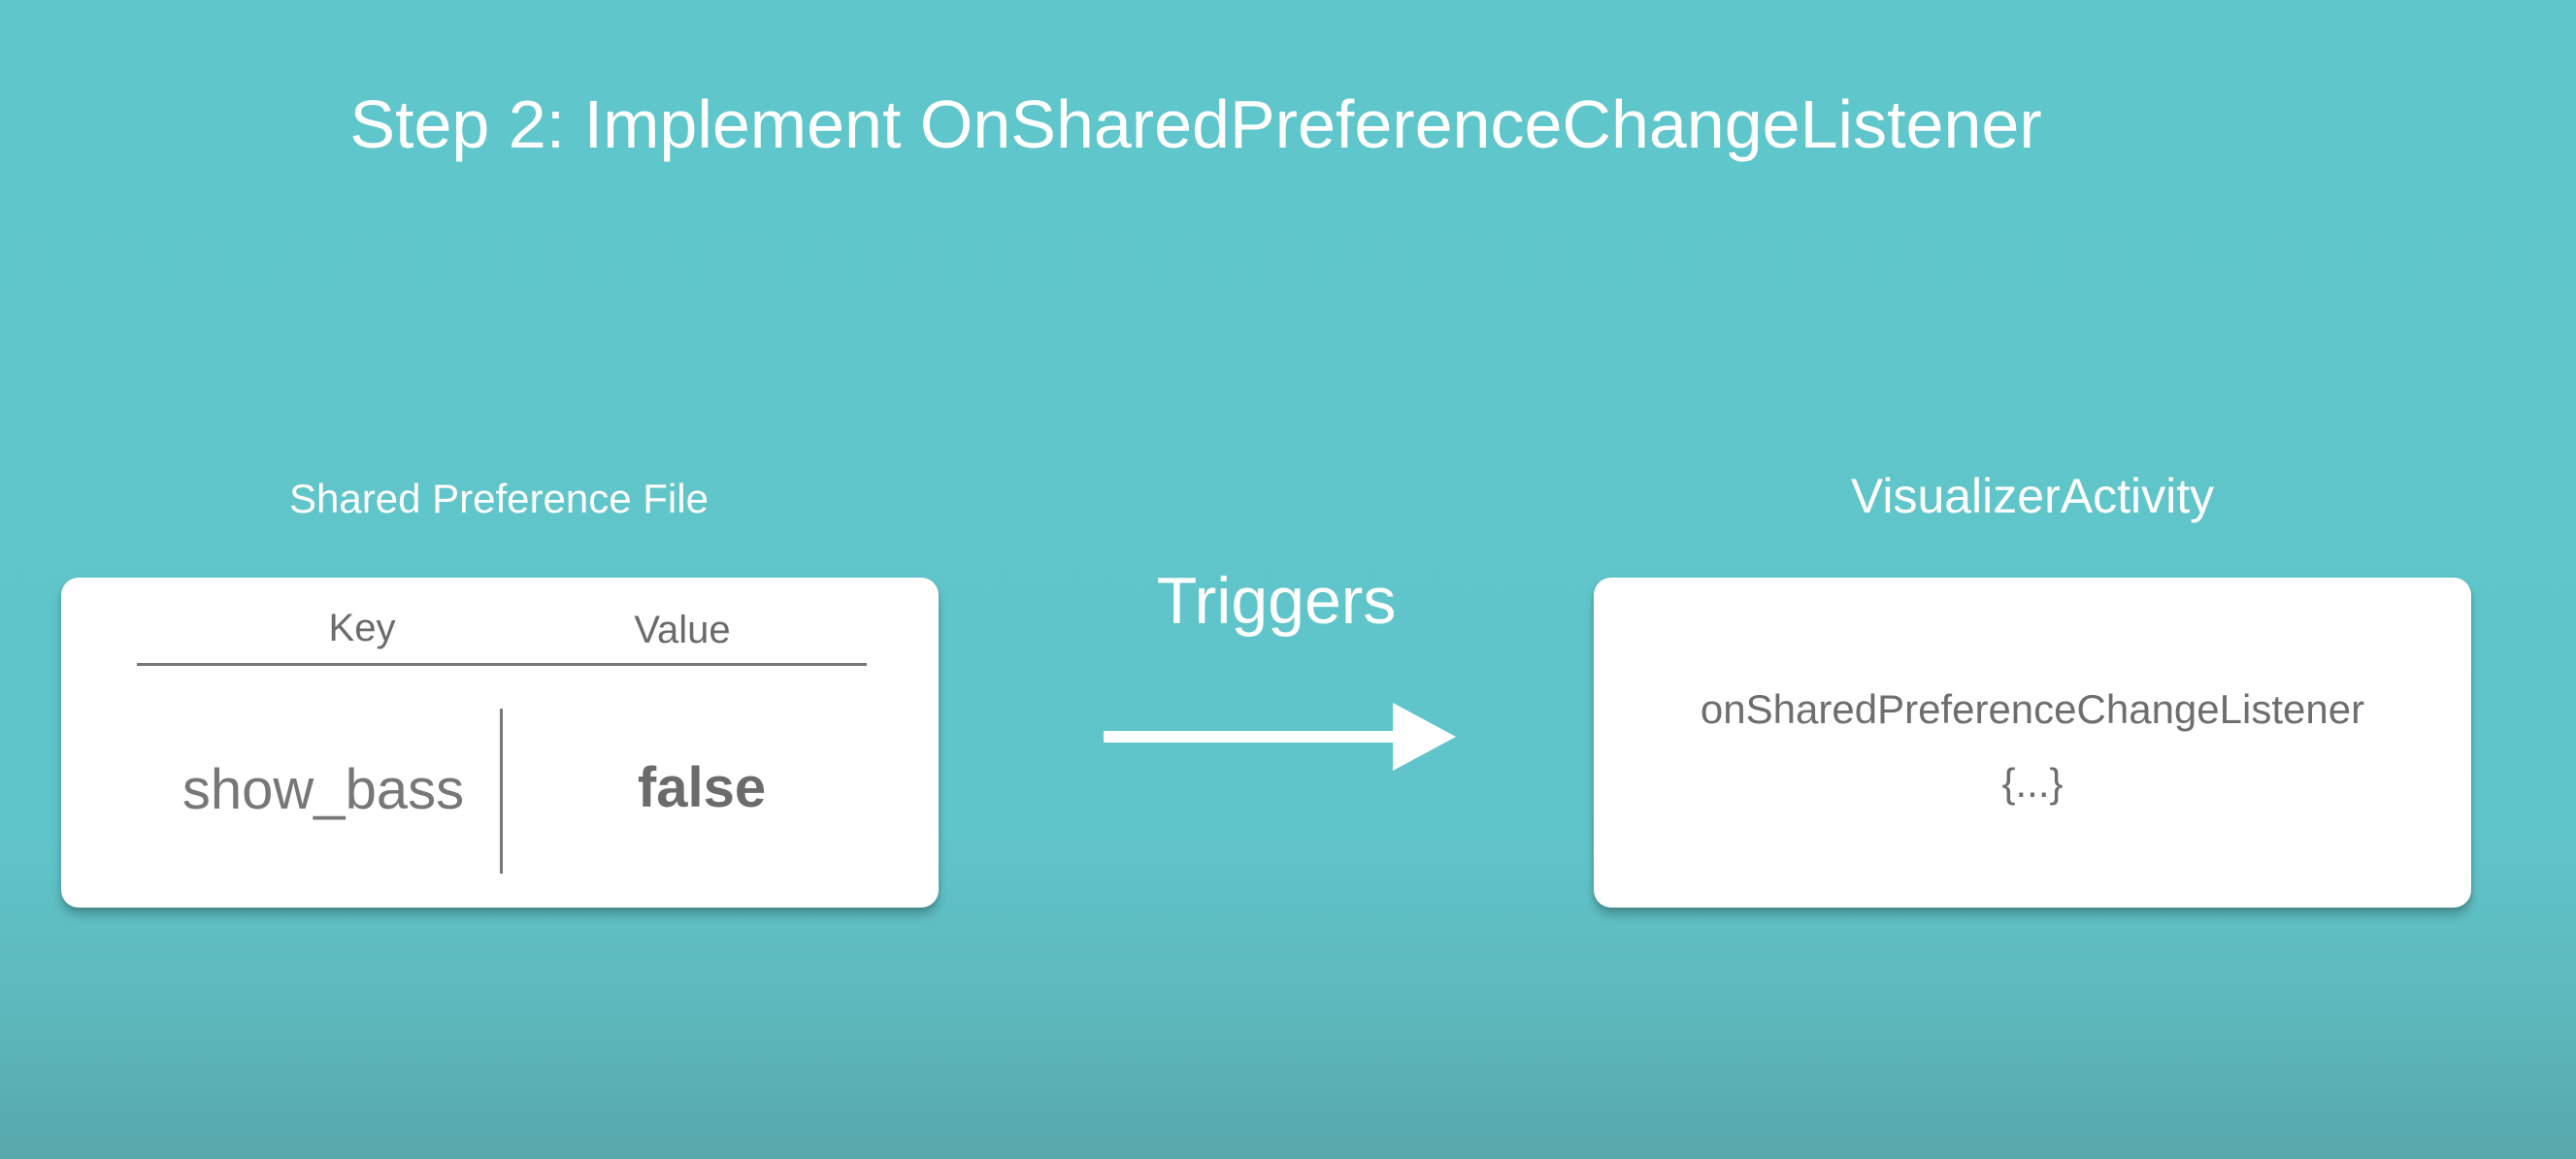  Describe the element at coordinates (2032, 743) in the screenshot. I see `activity-card: onSharedPreferenceChangeListener {...}` at that location.